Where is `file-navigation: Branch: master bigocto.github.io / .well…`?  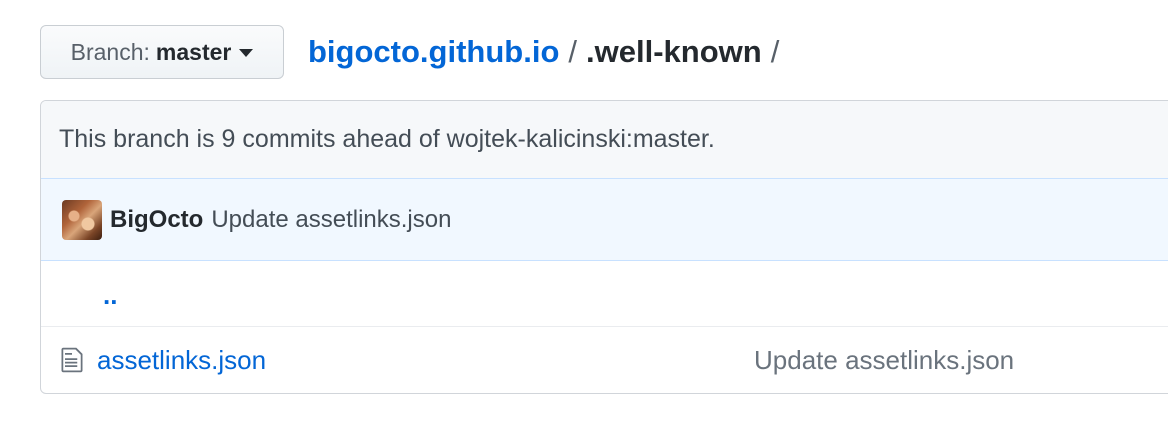 file-navigation: Branch: master bigocto.github.io / .well… is located at coordinates (414, 52).